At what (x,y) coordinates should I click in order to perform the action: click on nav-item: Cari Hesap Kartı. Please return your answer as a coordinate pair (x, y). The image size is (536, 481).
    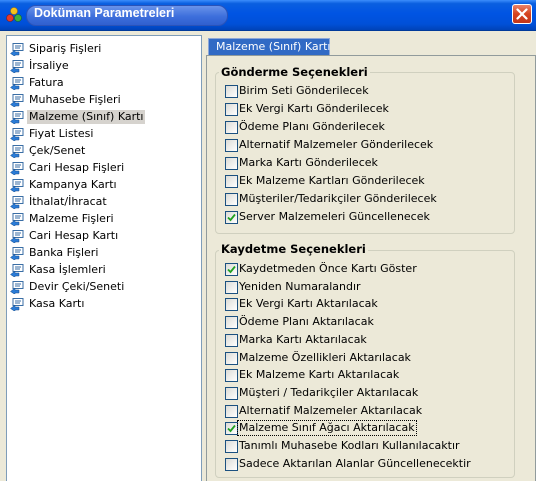
    Looking at the image, I should click on (100, 236).